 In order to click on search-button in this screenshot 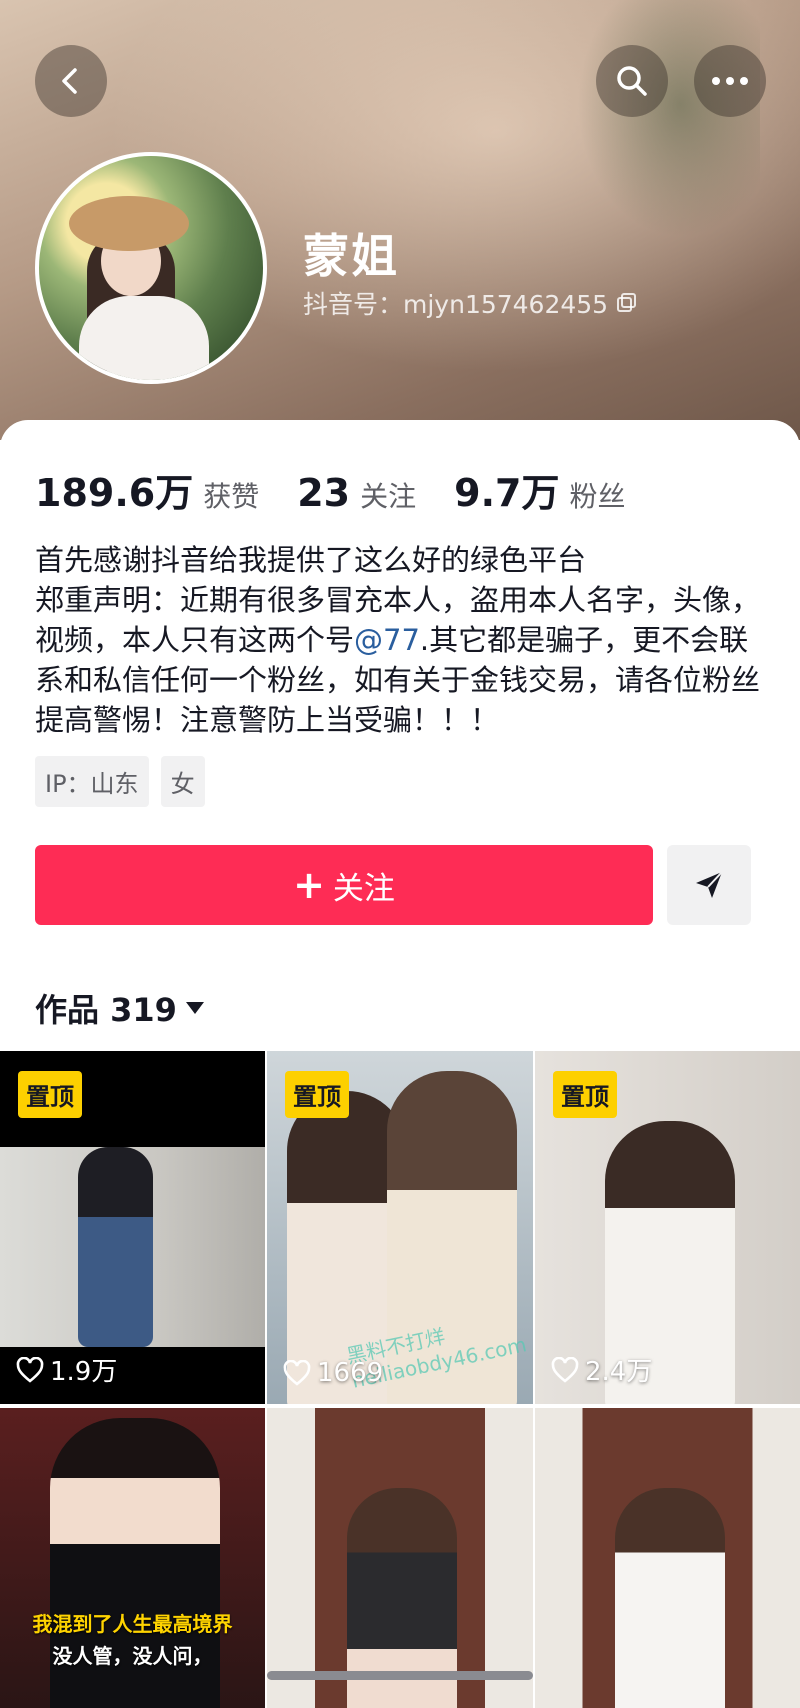, I will do `click(632, 81)`.